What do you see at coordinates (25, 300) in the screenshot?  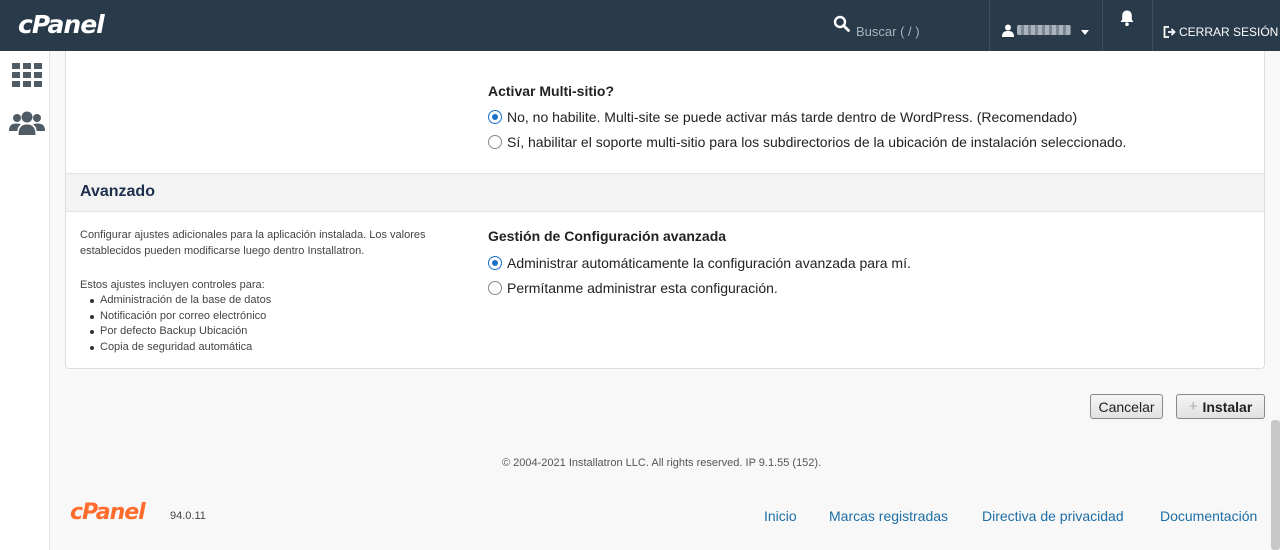 I see `left-sidebar` at bounding box center [25, 300].